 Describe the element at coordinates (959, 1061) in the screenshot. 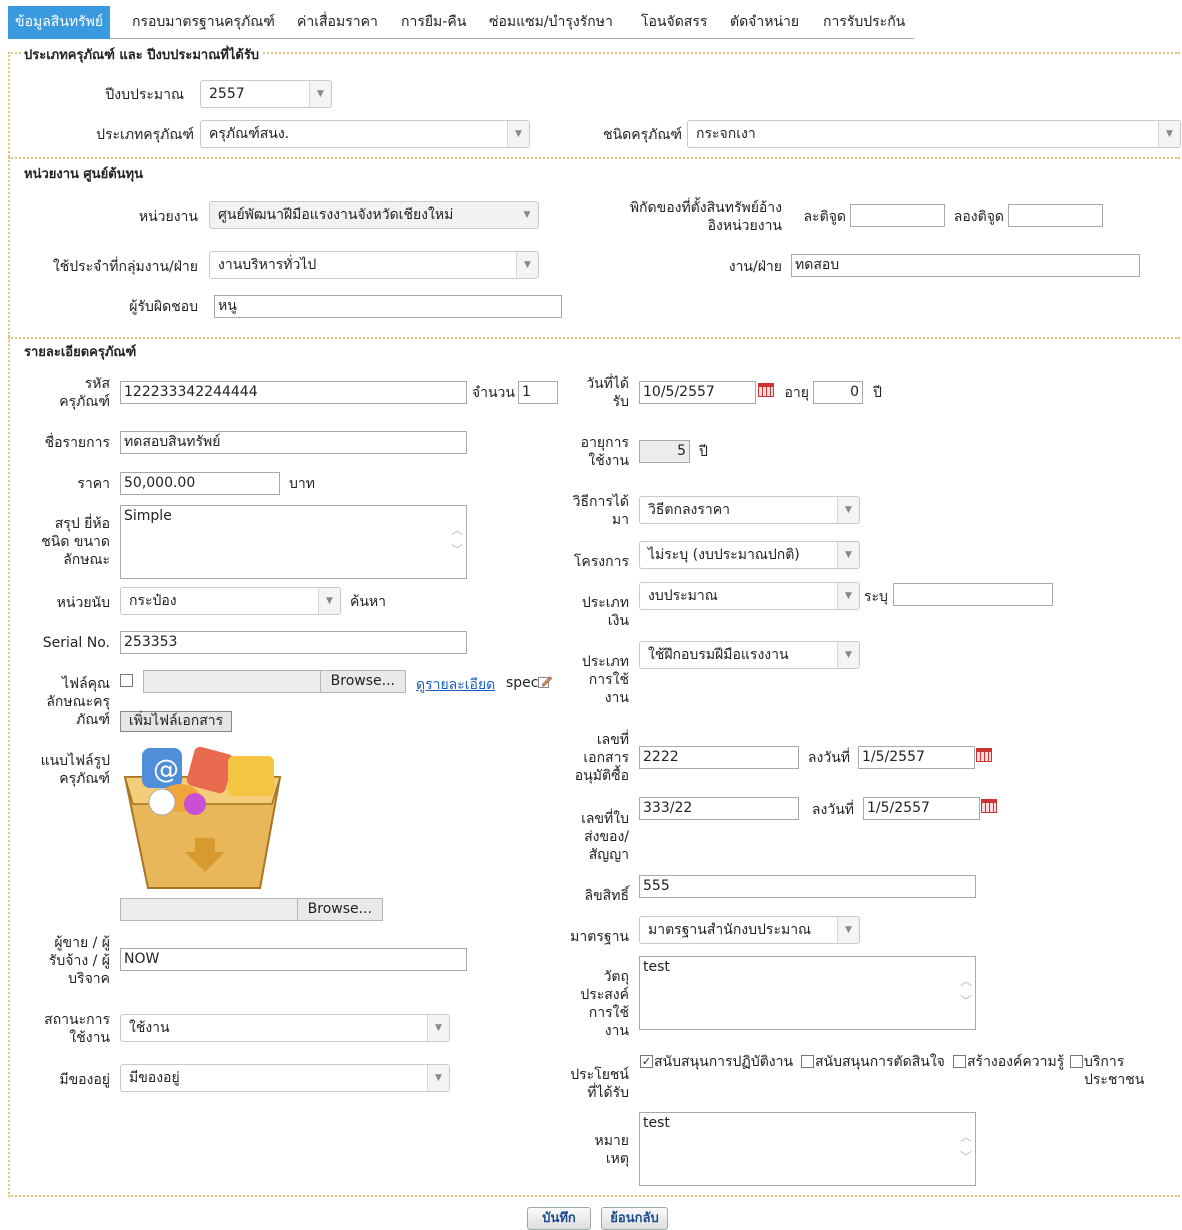

I see `benefit-checkbox-knowledge` at that location.